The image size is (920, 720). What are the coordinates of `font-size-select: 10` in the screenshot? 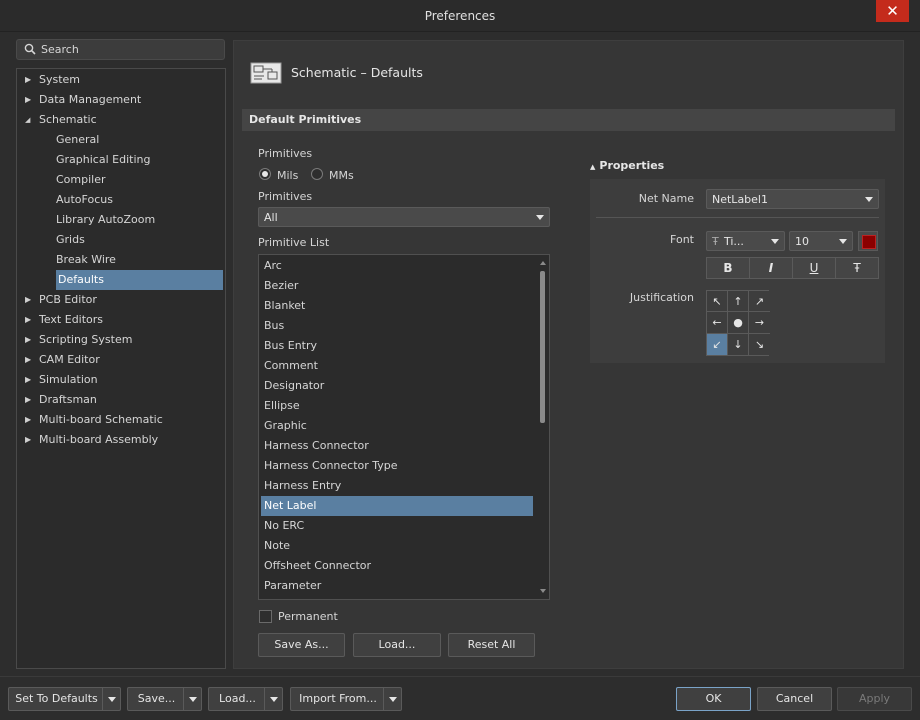 It's located at (821, 241).